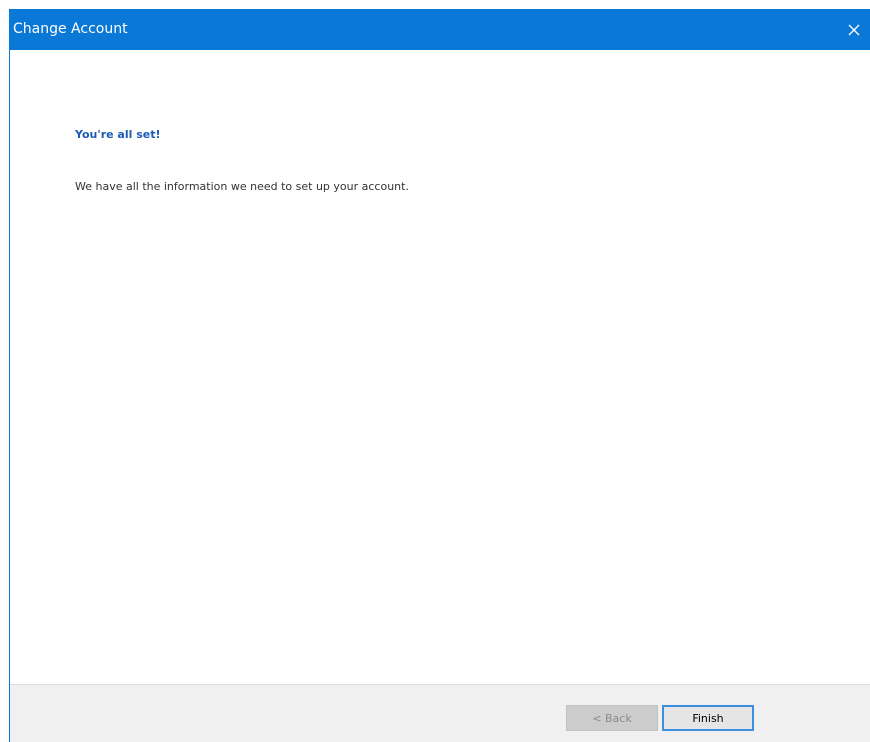 This screenshot has width=870, height=742. I want to click on success-heading: You're all set!, so click(118, 134).